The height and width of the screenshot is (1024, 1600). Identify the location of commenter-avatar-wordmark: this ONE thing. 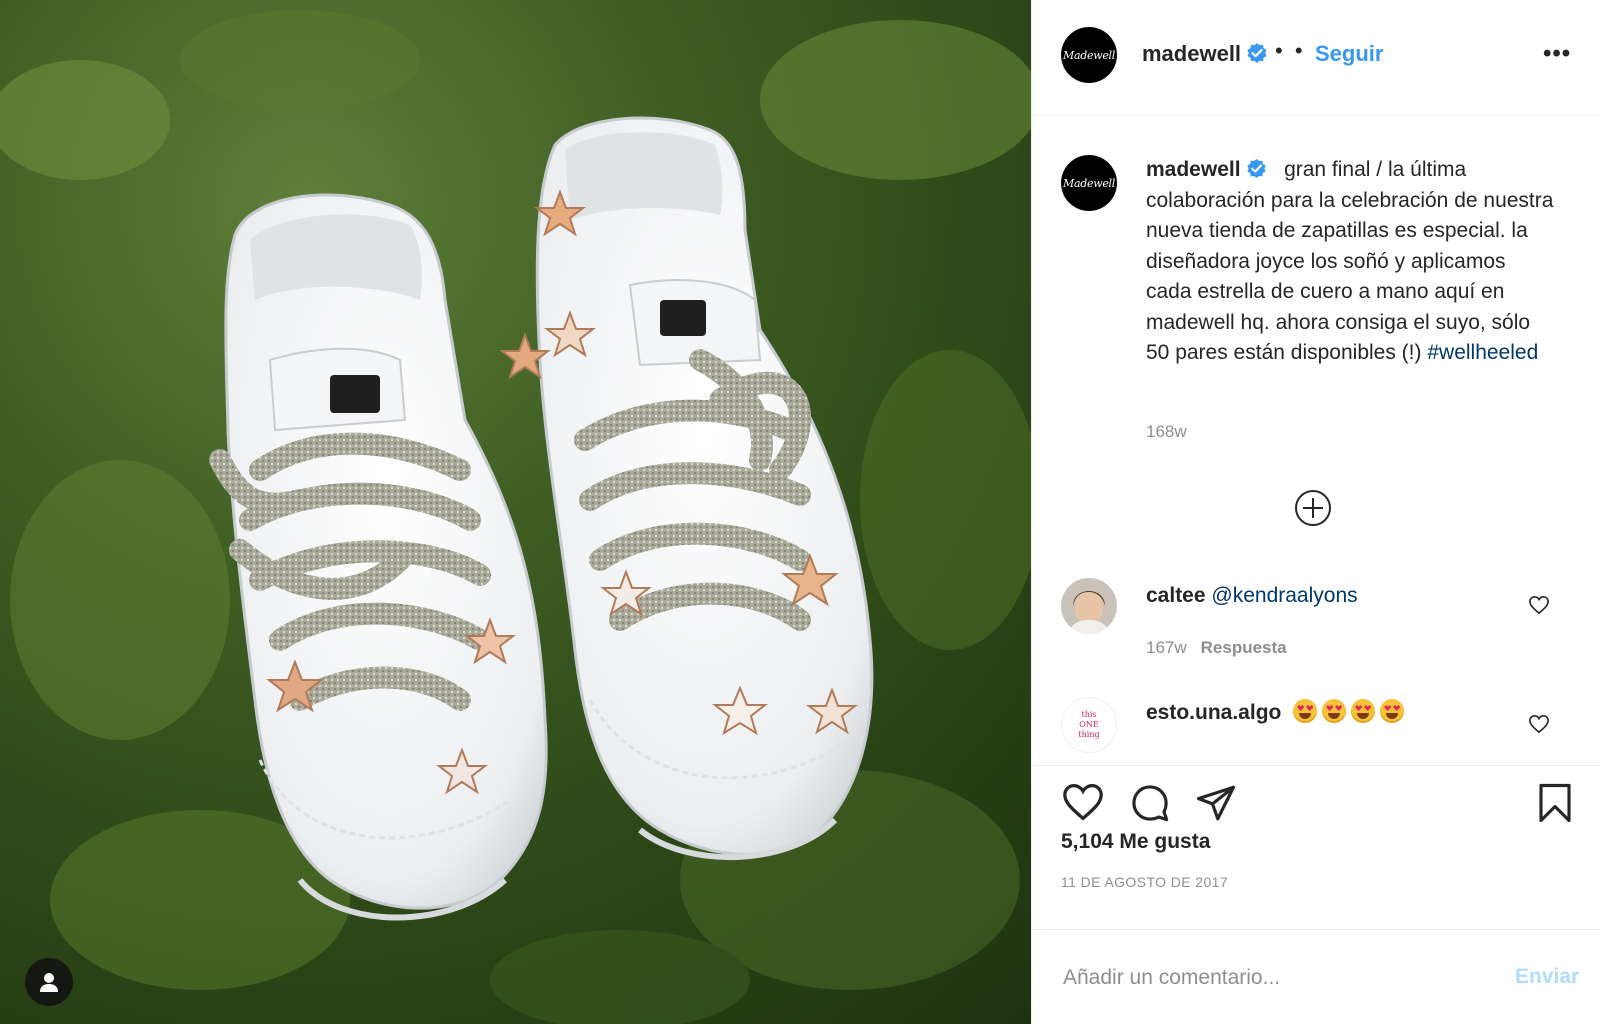
(1089, 719).